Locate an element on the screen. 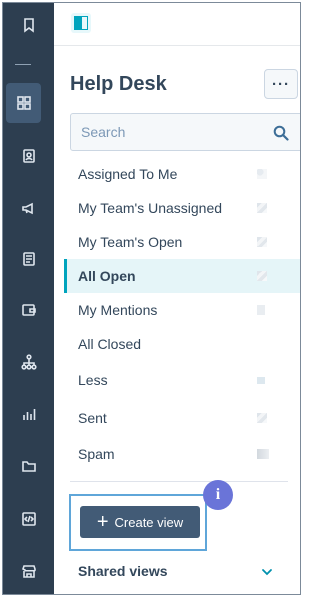  view-item-label: All Closed is located at coordinates (110, 344).